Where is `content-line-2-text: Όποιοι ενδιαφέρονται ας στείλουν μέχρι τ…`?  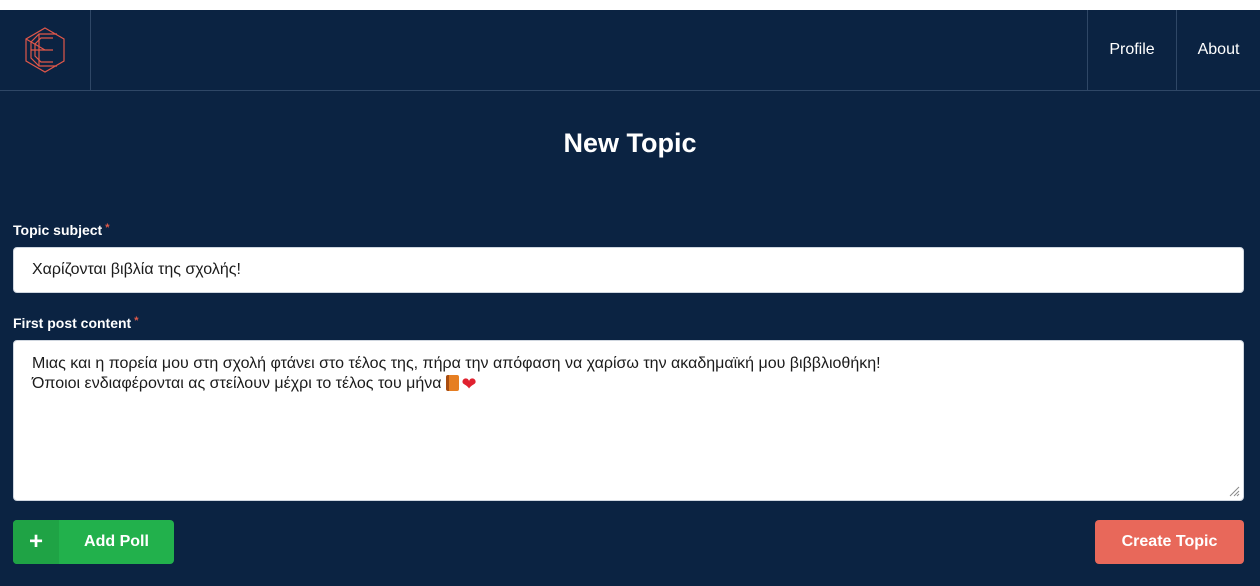
content-line-2-text: Όποιοι ενδιαφέρονται ας στείλουν μέχρι τ… is located at coordinates (237, 383).